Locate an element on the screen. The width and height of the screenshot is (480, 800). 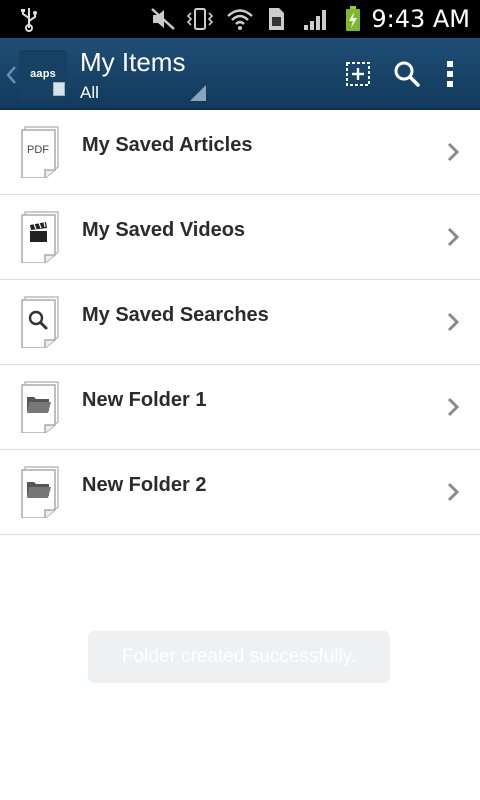
action-bar: aaps My Items All is located at coordinates (240, 74).